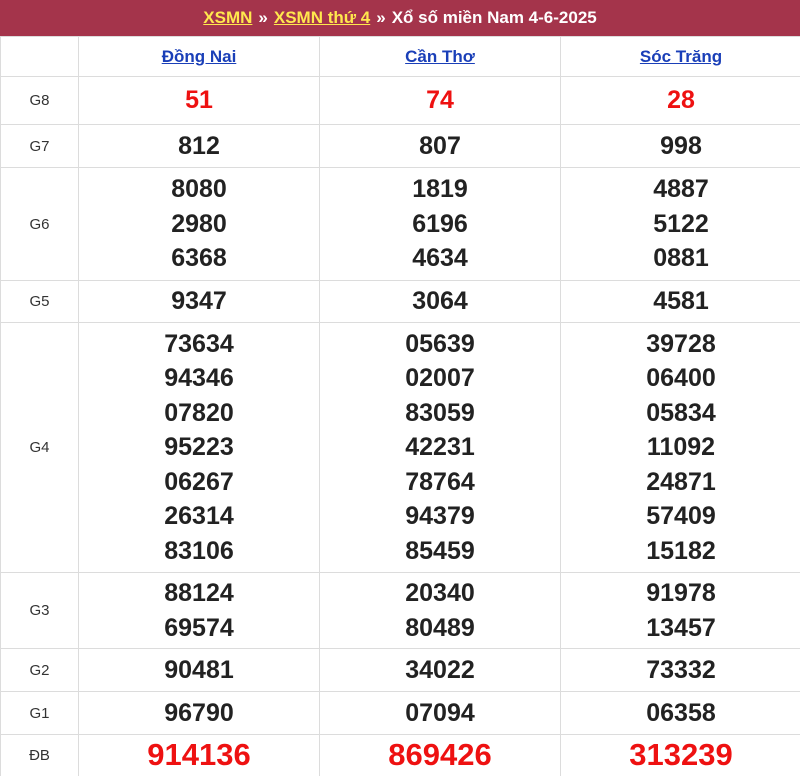 This screenshot has width=800, height=776. Describe the element at coordinates (680, 670) in the screenshot. I see `result-cell: 73332` at that location.